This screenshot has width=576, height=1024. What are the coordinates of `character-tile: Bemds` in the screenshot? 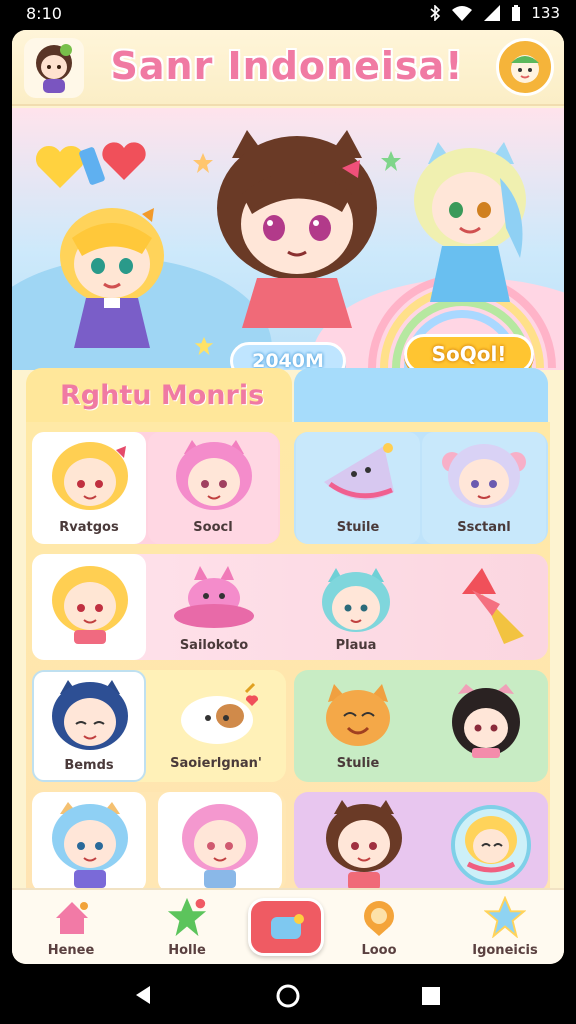 It's located at (89, 726).